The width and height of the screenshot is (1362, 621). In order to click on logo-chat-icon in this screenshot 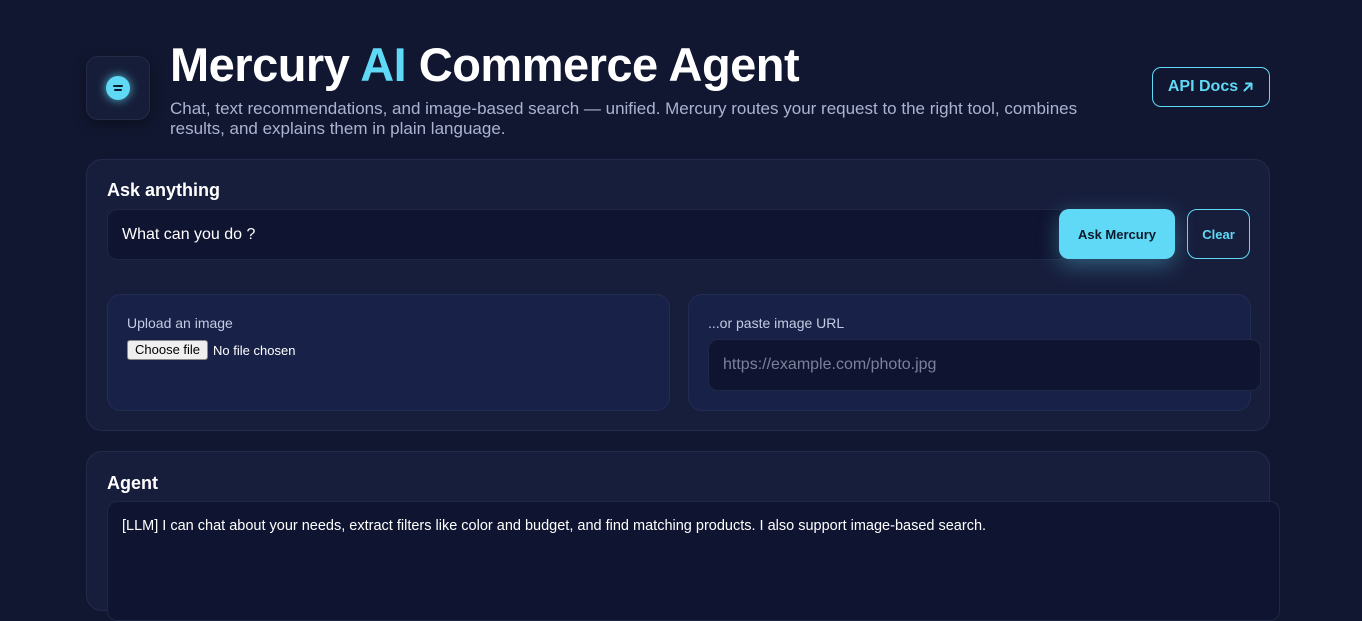, I will do `click(118, 88)`.